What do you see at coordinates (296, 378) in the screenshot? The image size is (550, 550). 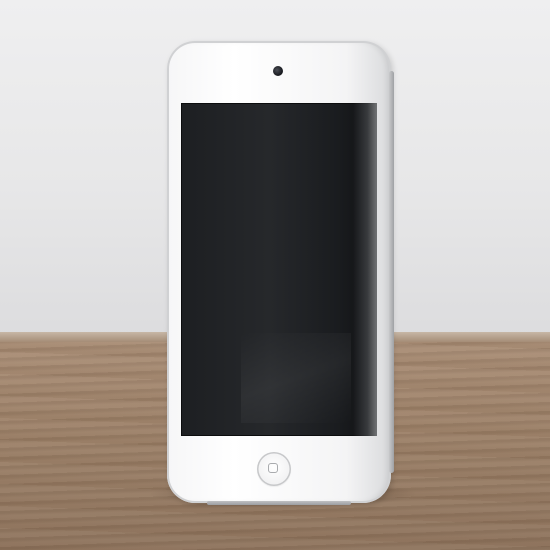 I see `screen-sheen` at bounding box center [296, 378].